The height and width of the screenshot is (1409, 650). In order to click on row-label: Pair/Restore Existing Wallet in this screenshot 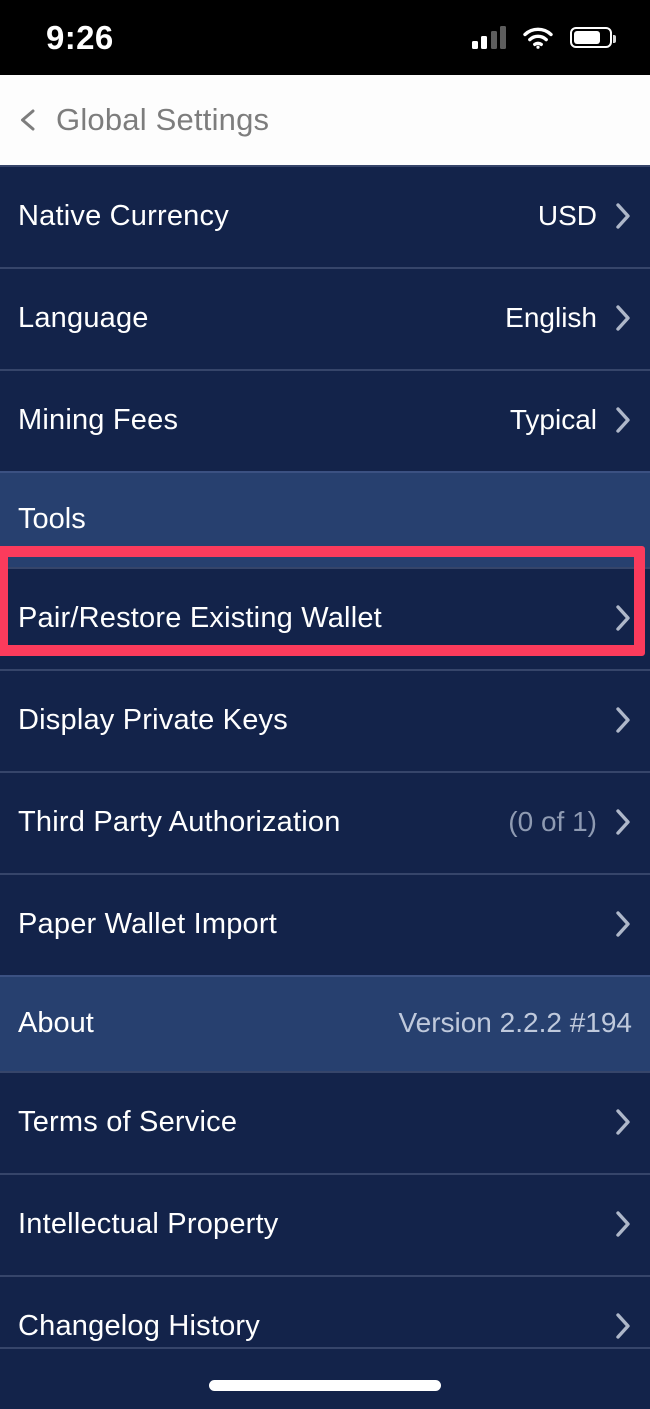, I will do `click(200, 617)`.